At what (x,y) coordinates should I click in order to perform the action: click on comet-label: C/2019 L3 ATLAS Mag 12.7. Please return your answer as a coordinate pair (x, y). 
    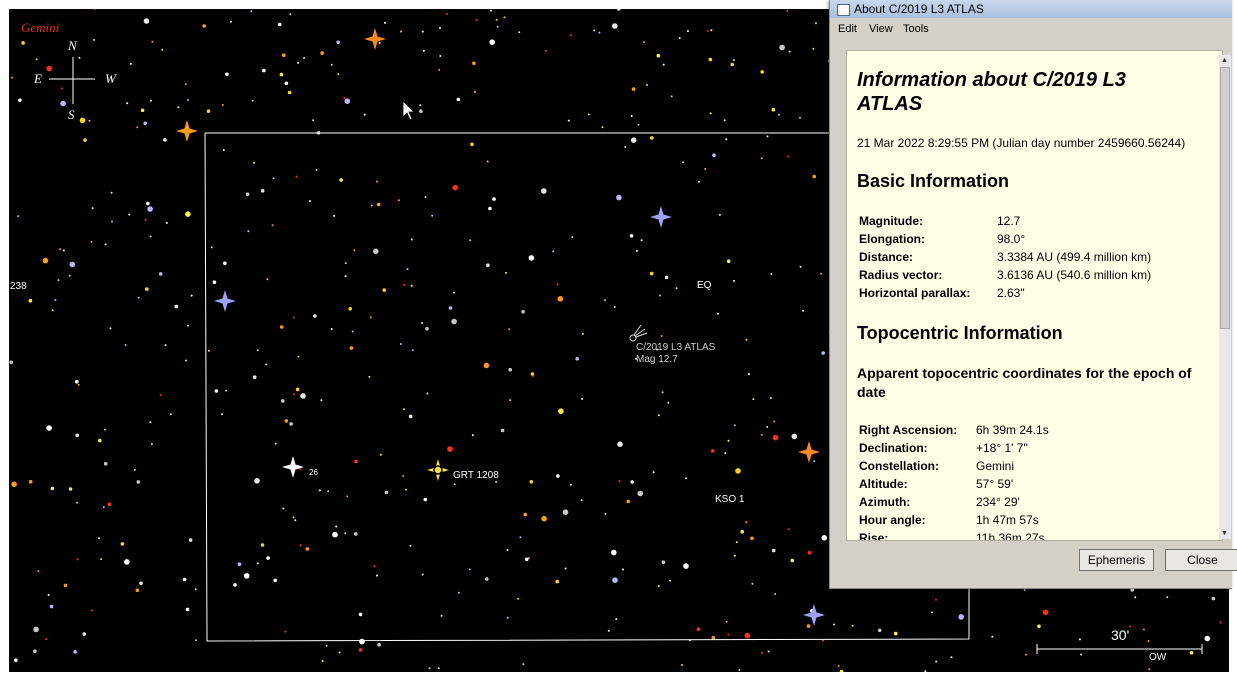
    Looking at the image, I should click on (675, 354).